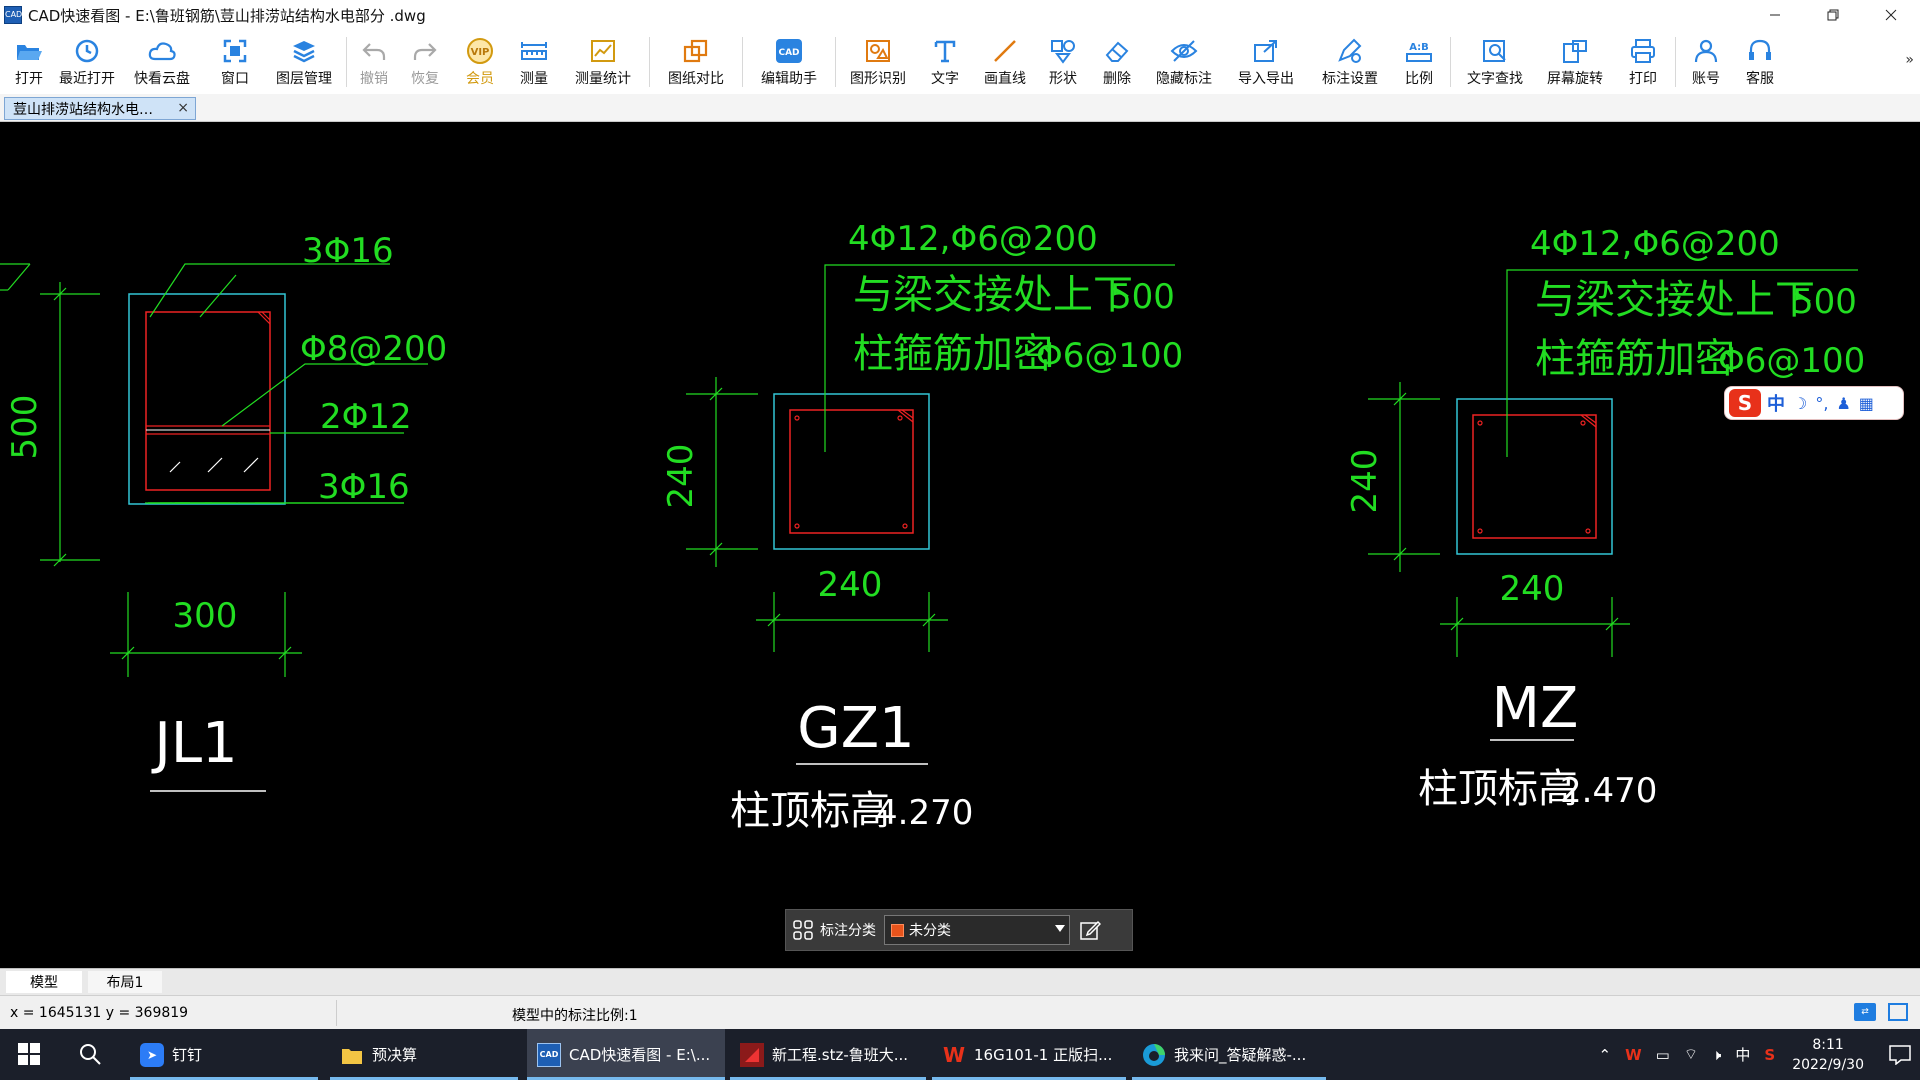 The image size is (1920, 1080). What do you see at coordinates (603, 62) in the screenshot?
I see `measure-stats-button: 测量统计` at bounding box center [603, 62].